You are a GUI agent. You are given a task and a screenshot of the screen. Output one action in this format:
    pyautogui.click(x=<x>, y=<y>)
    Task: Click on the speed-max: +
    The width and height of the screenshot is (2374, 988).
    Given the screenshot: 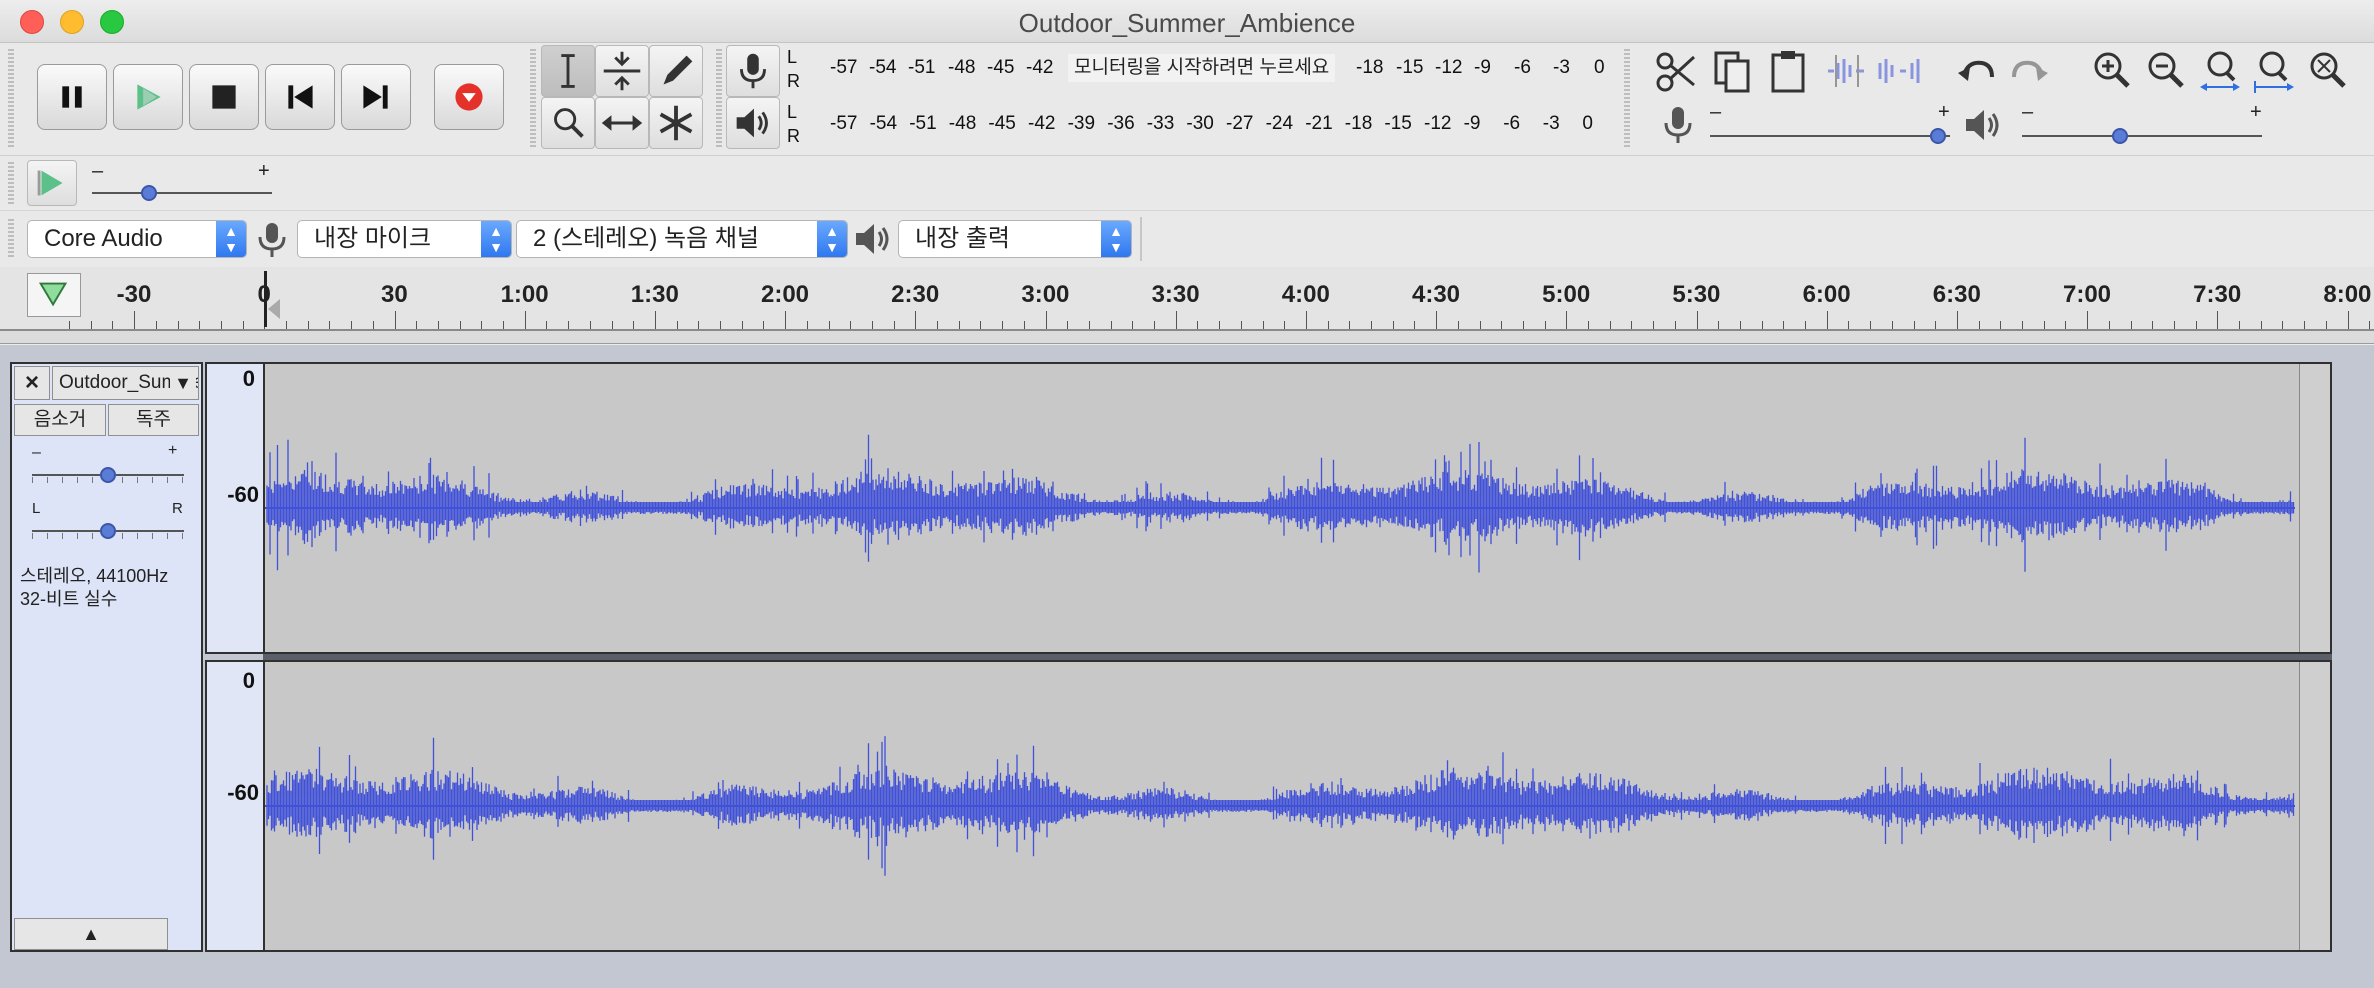 What is the action you would take?
    pyautogui.click(x=264, y=171)
    